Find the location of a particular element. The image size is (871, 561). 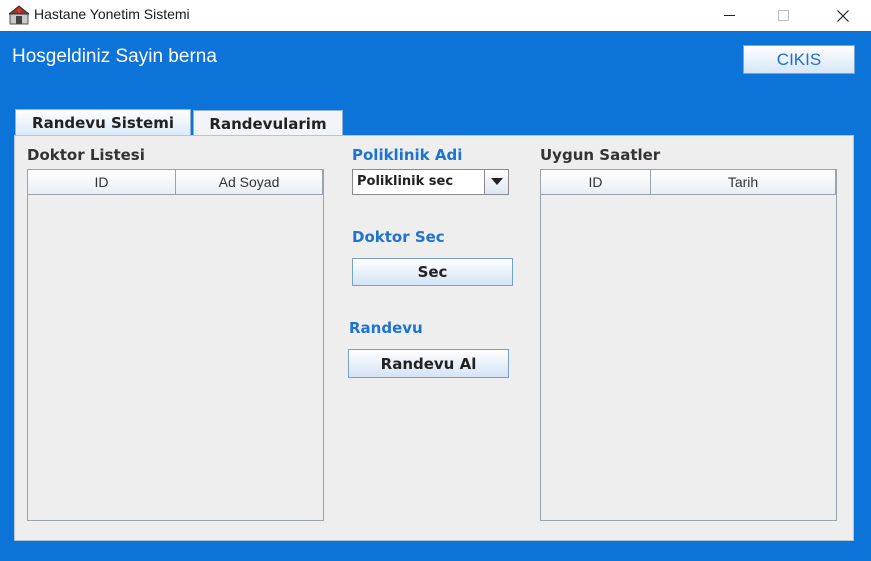

tab-randevu-sistemi: Randevu Sistemi is located at coordinates (103, 122).